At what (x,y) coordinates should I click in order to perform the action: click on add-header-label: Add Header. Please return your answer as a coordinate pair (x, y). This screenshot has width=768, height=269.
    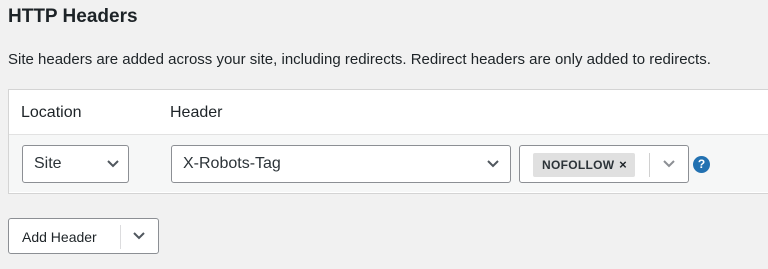
    Looking at the image, I should click on (59, 237).